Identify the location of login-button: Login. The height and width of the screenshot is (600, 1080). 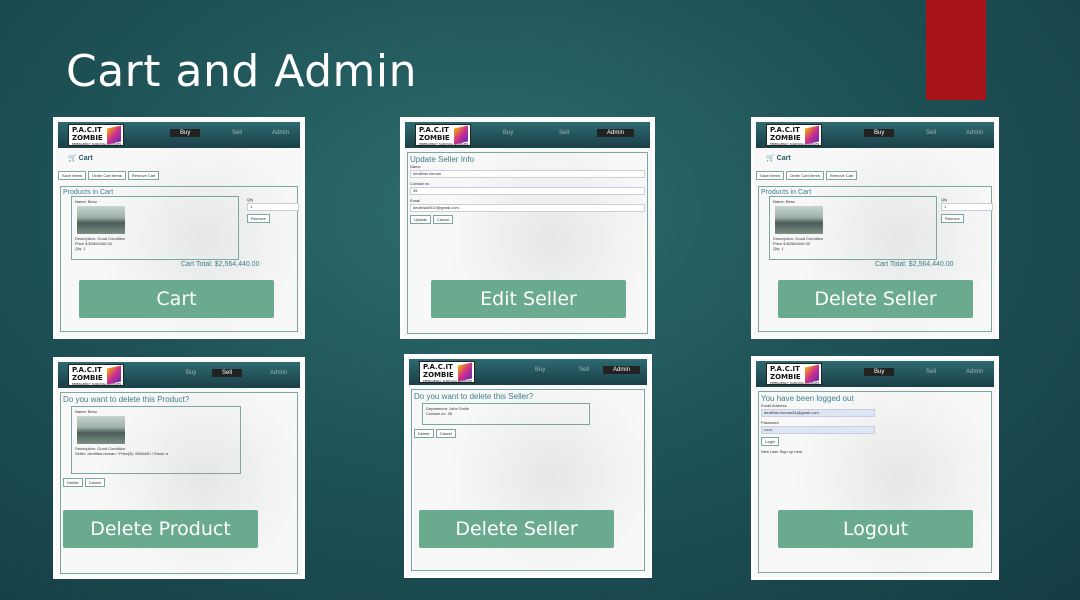
(770, 441).